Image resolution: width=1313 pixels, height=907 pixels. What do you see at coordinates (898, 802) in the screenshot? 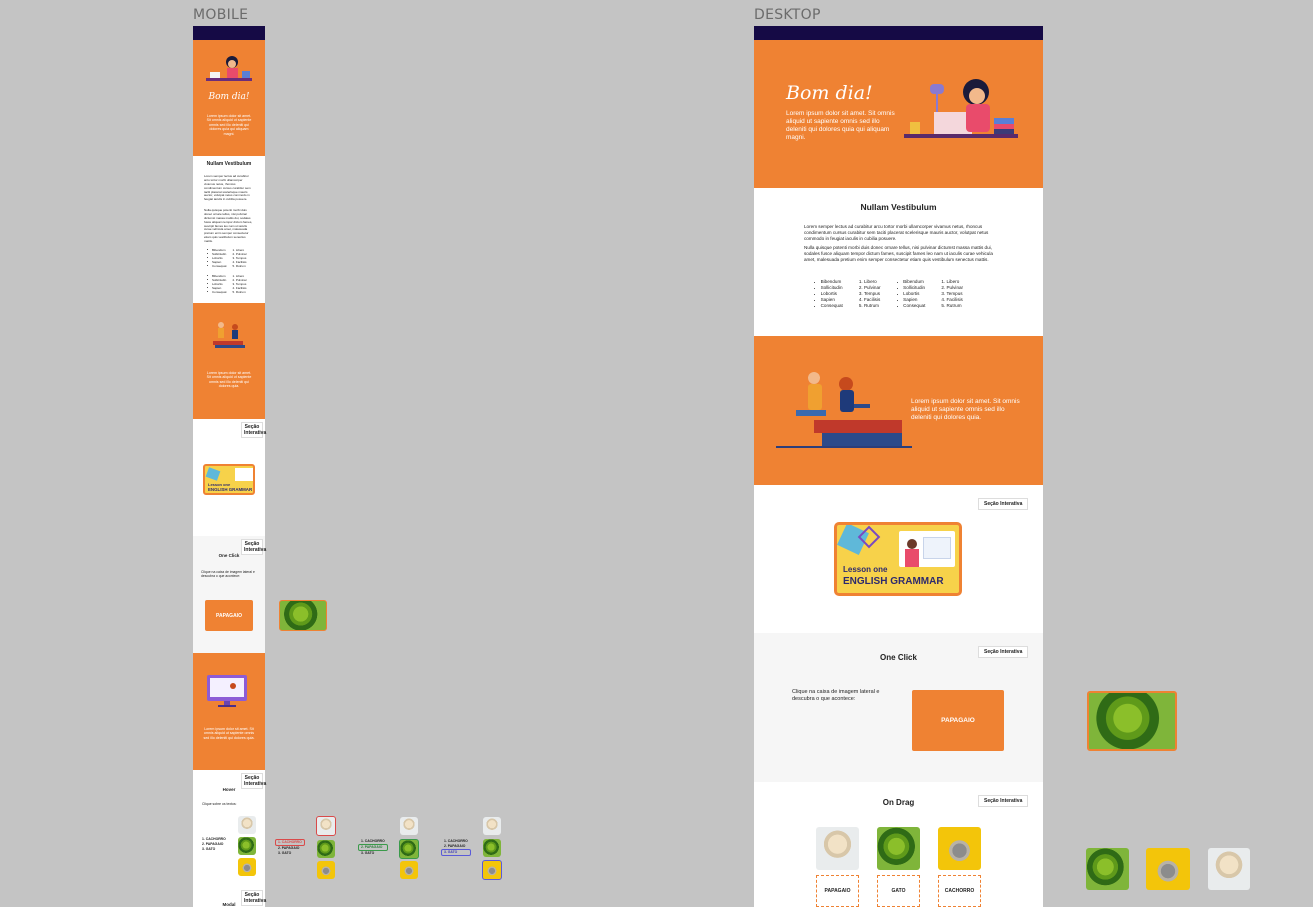
I see `ondrag-title: On Drag` at bounding box center [898, 802].